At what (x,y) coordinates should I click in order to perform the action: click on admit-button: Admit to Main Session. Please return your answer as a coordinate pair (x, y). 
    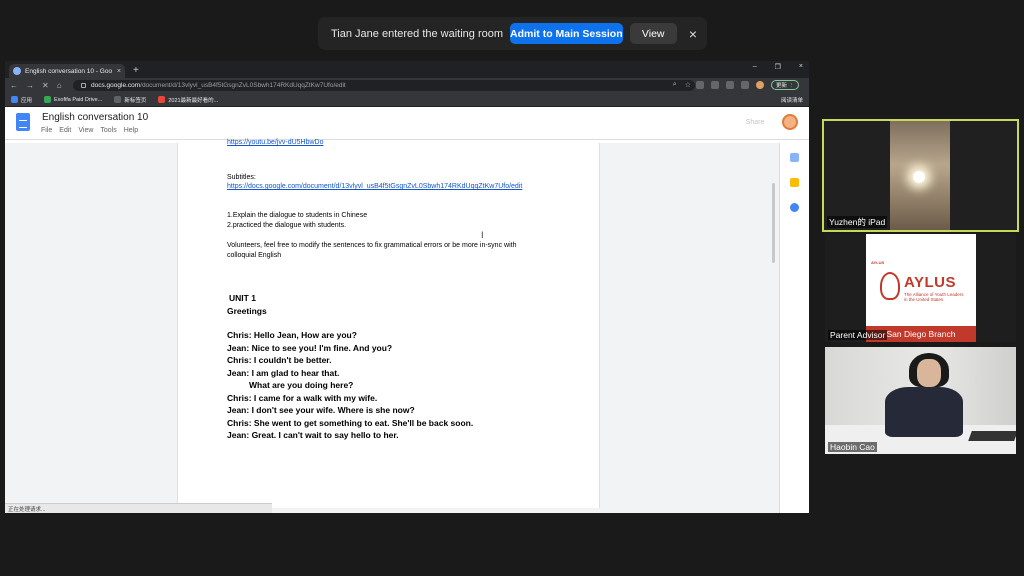
    Looking at the image, I should click on (566, 33).